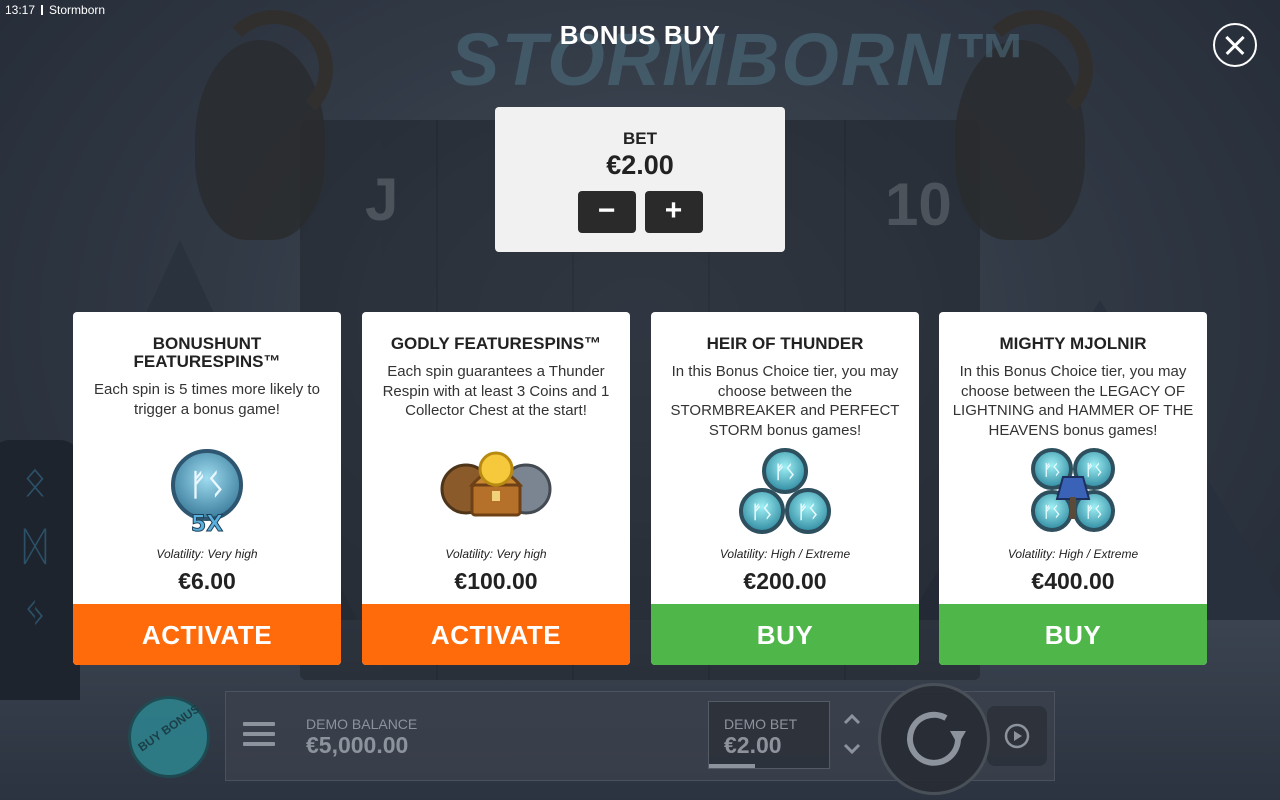 The width and height of the screenshot is (1280, 800). What do you see at coordinates (753, 745) in the screenshot?
I see `demo-bet-value: €2.00` at bounding box center [753, 745].